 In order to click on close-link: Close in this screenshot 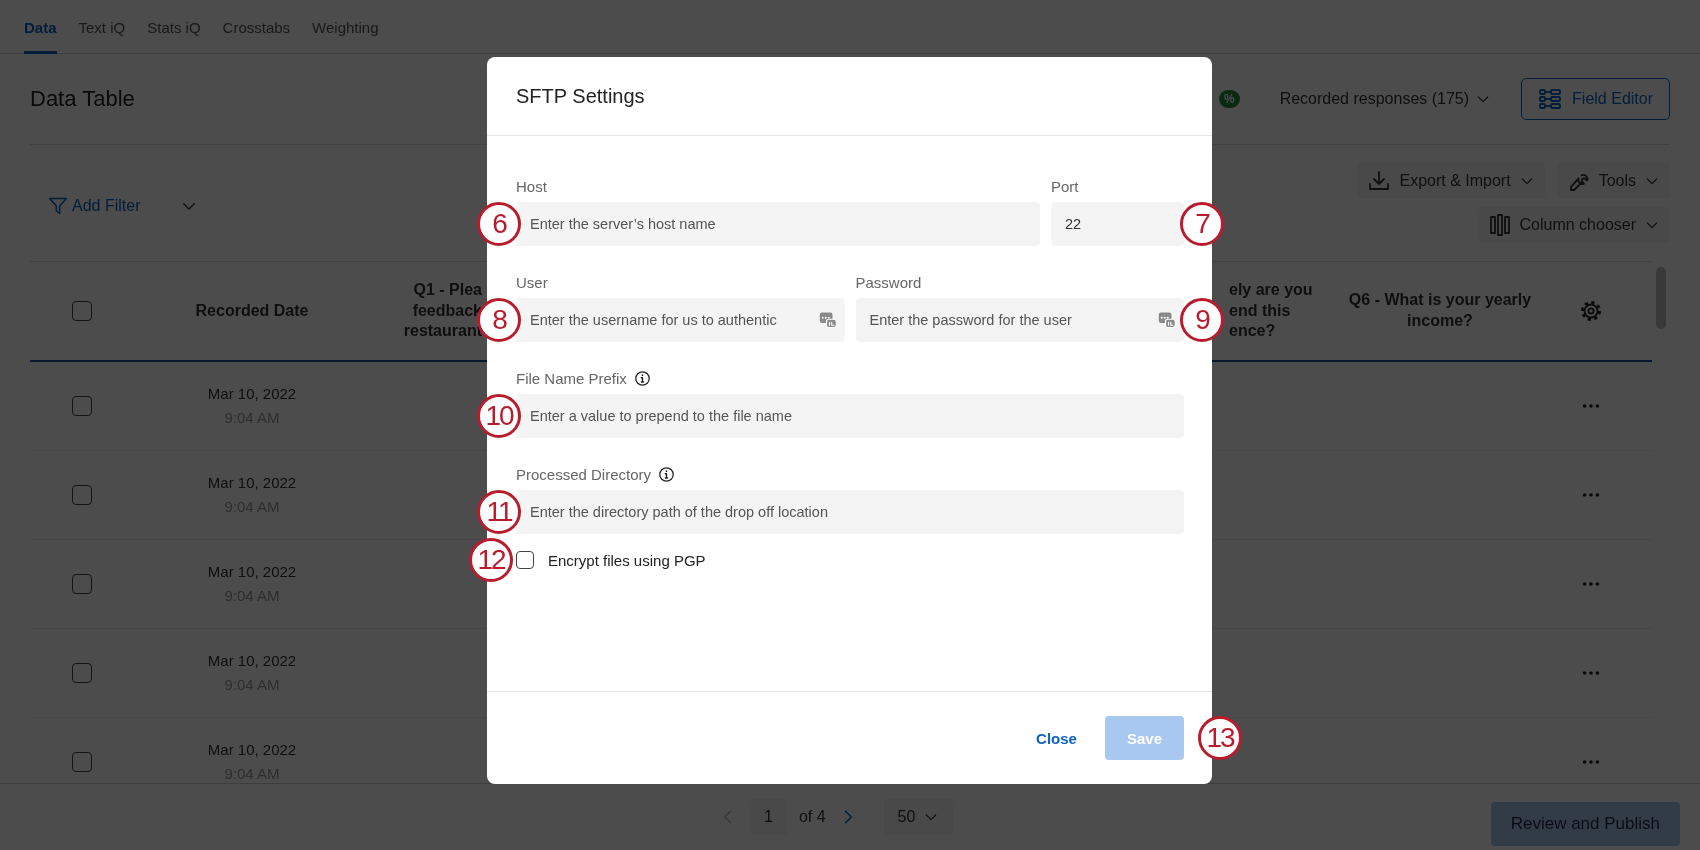, I will do `click(1056, 738)`.